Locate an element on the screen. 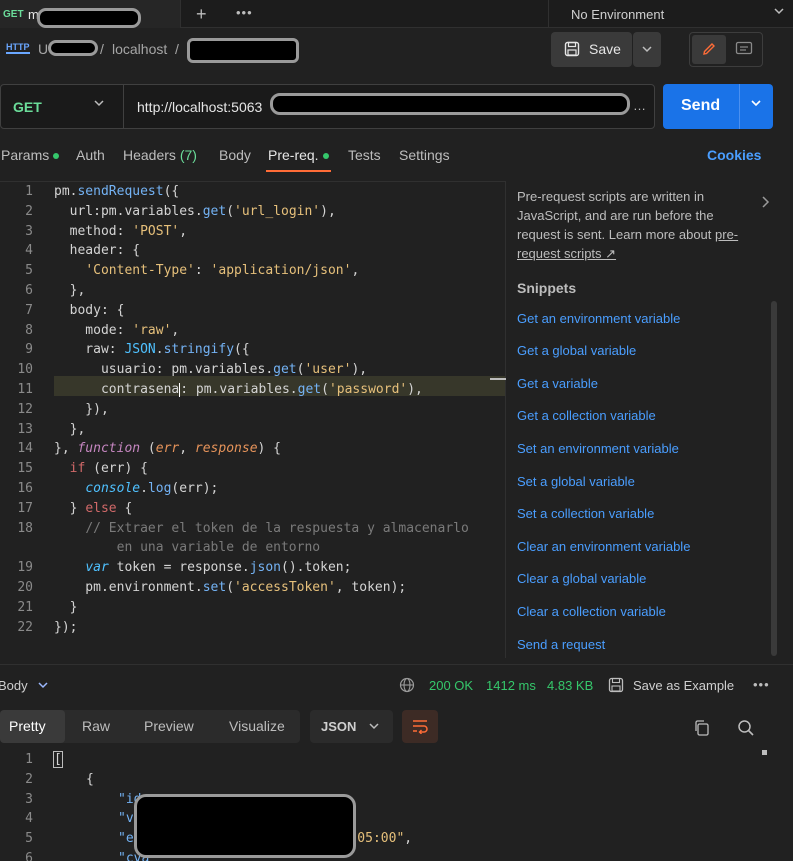 The height and width of the screenshot is (861, 793). save-label: Save is located at coordinates (605, 49).